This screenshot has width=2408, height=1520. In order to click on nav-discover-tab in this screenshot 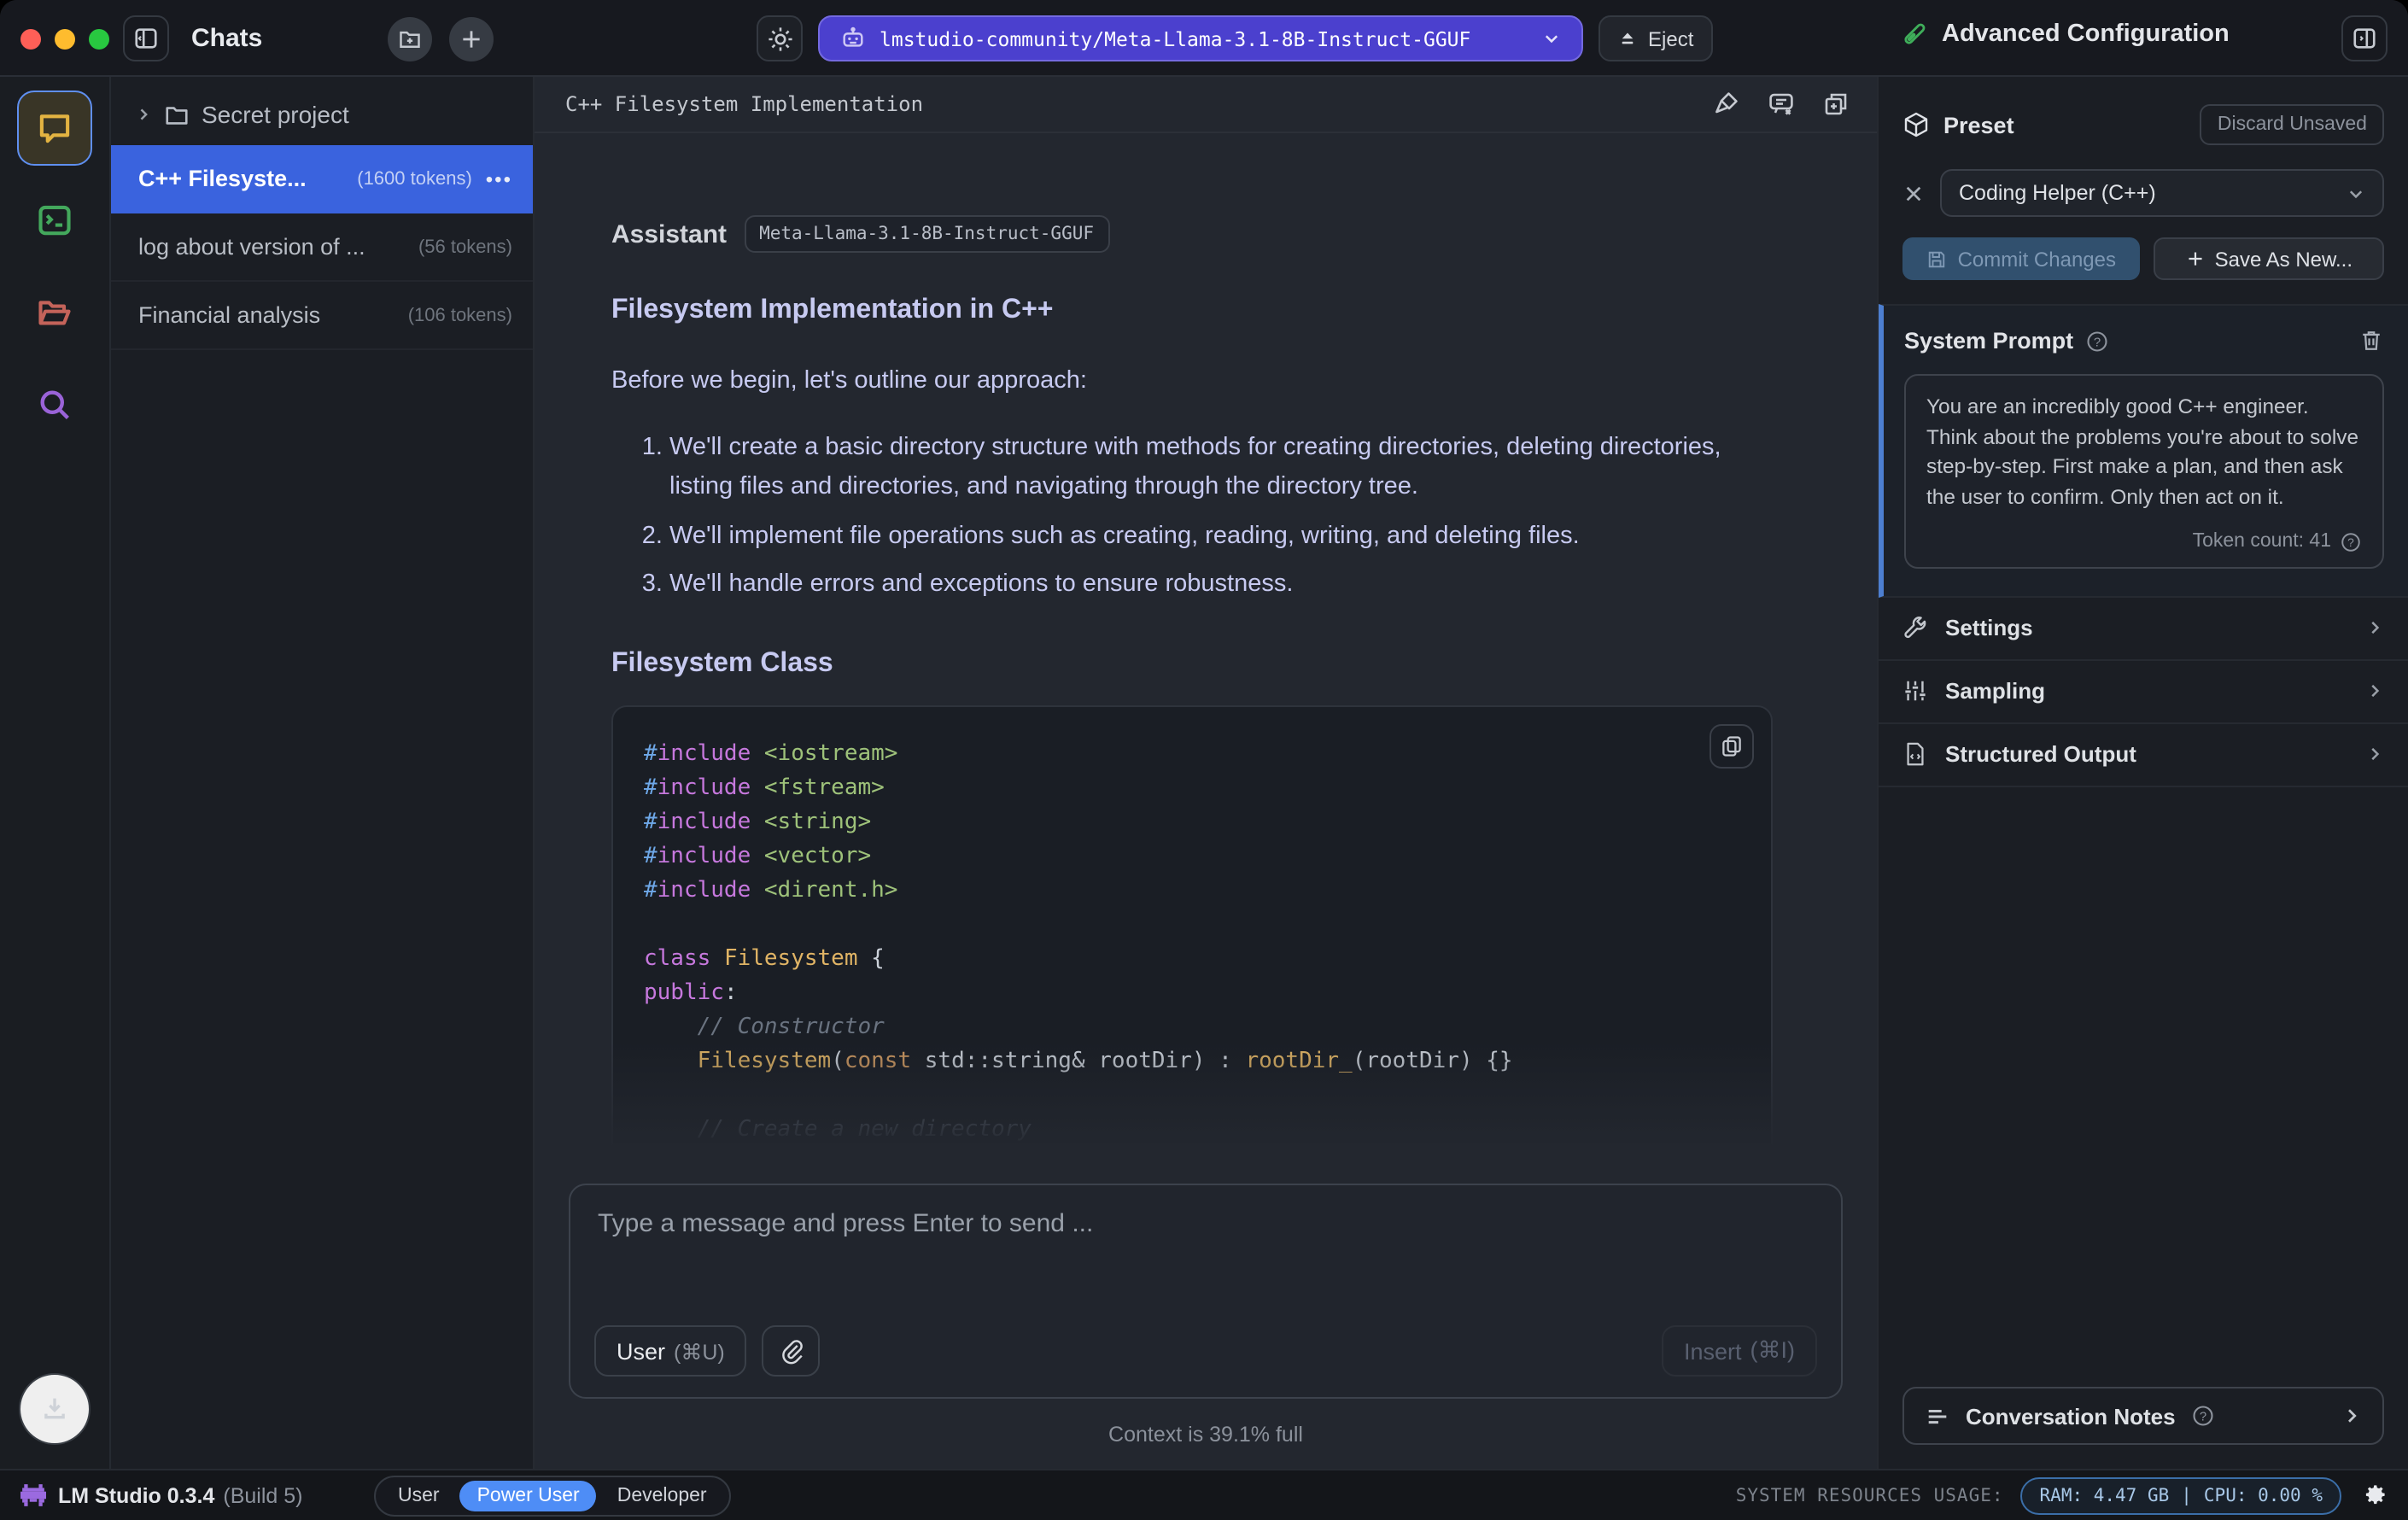, I will do `click(54, 404)`.